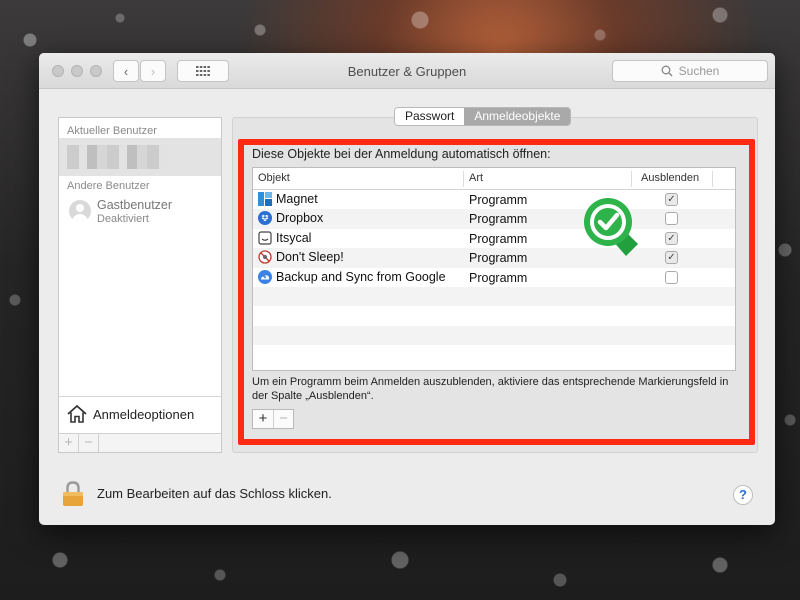 This screenshot has height=600, width=800. What do you see at coordinates (144, 414) in the screenshot?
I see `login-options-label: Anmeldeoptionen` at bounding box center [144, 414].